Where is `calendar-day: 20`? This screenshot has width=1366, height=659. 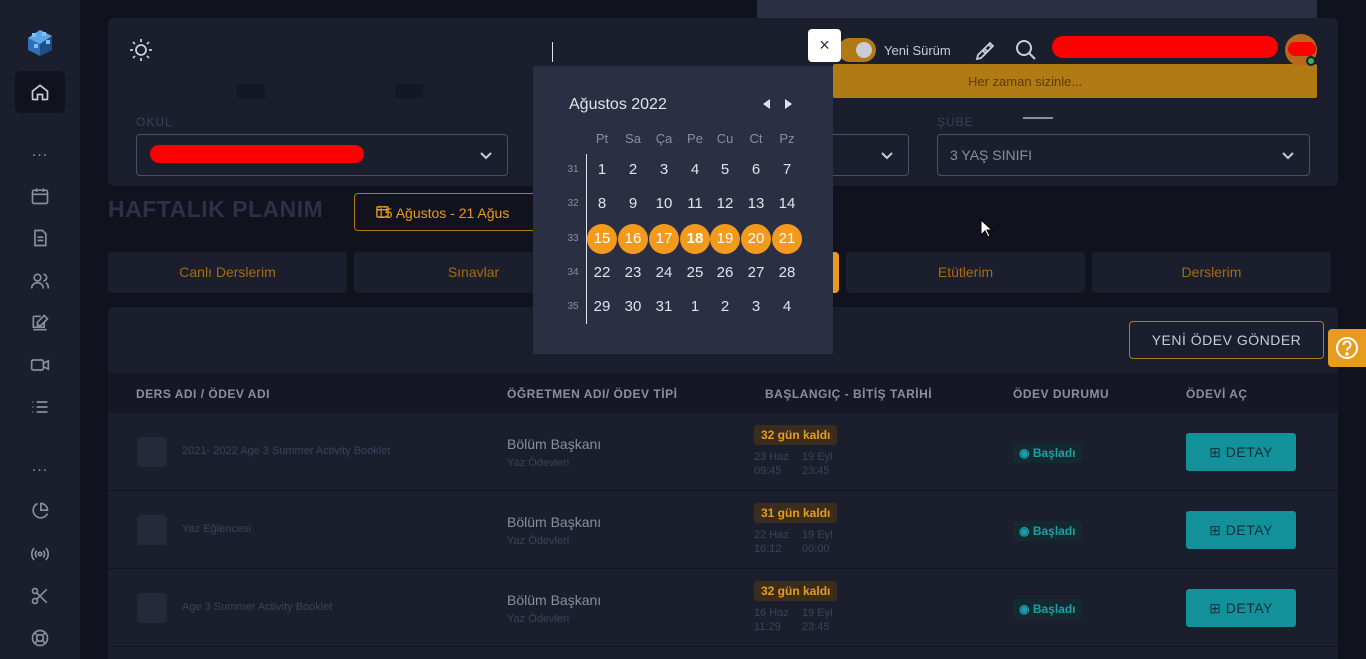
calendar-day: 20 is located at coordinates (756, 239).